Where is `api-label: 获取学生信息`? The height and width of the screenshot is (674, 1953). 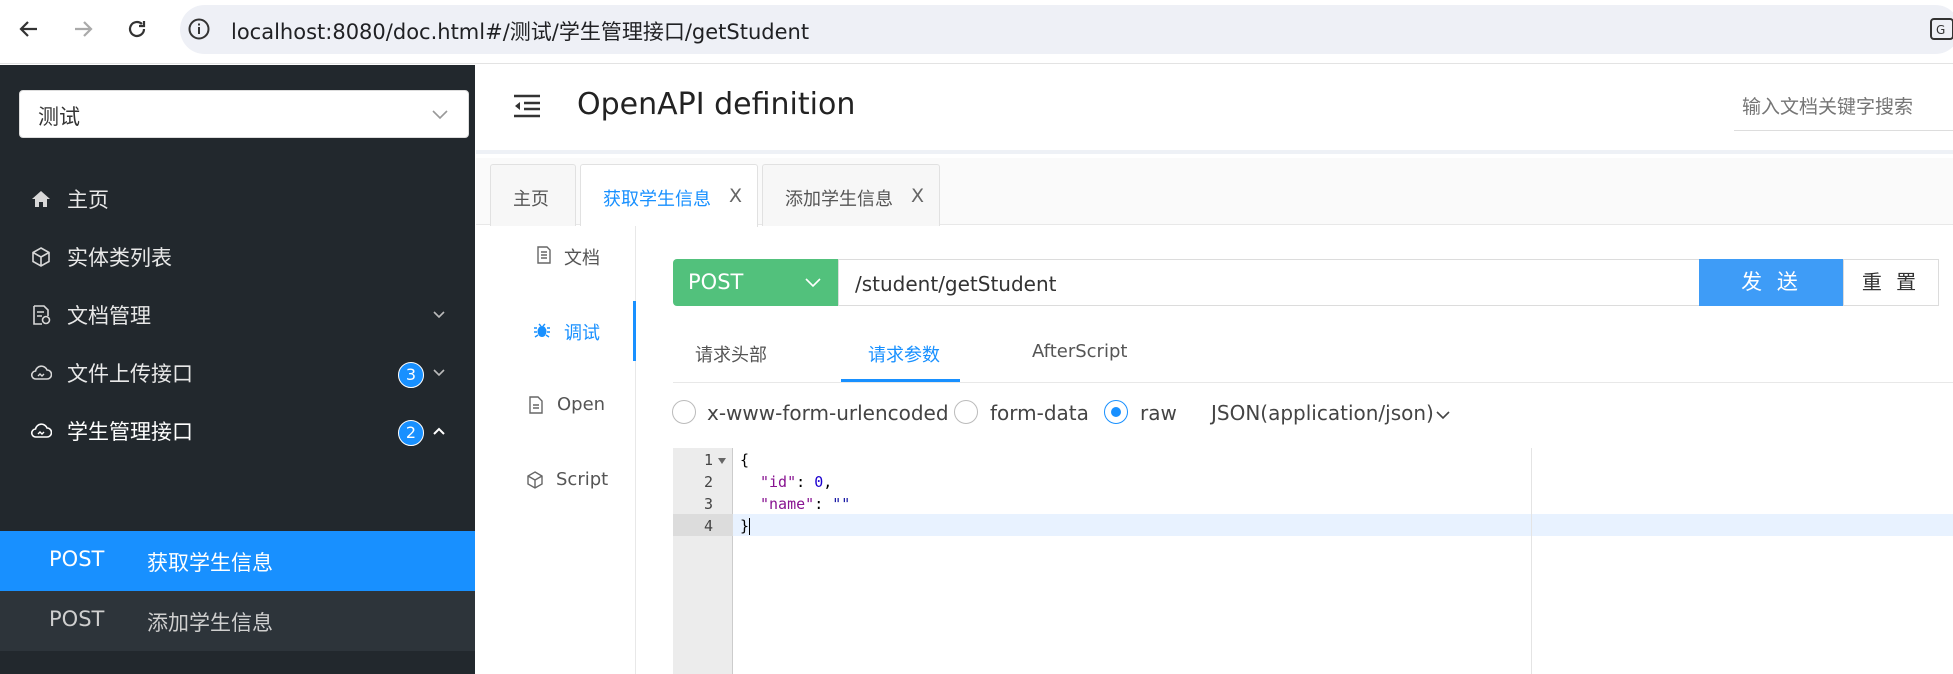 api-label: 获取学生信息 is located at coordinates (210, 563).